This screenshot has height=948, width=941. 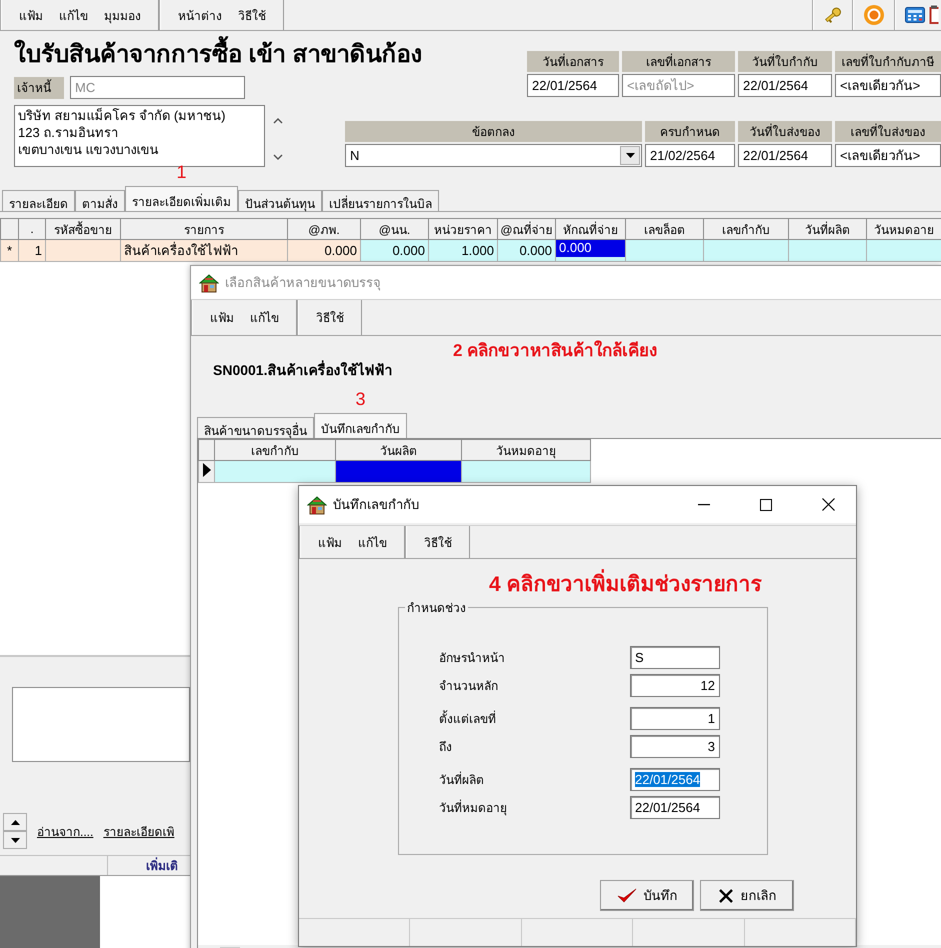 What do you see at coordinates (446, 747) in the screenshot?
I see `field-label: ถึง` at bounding box center [446, 747].